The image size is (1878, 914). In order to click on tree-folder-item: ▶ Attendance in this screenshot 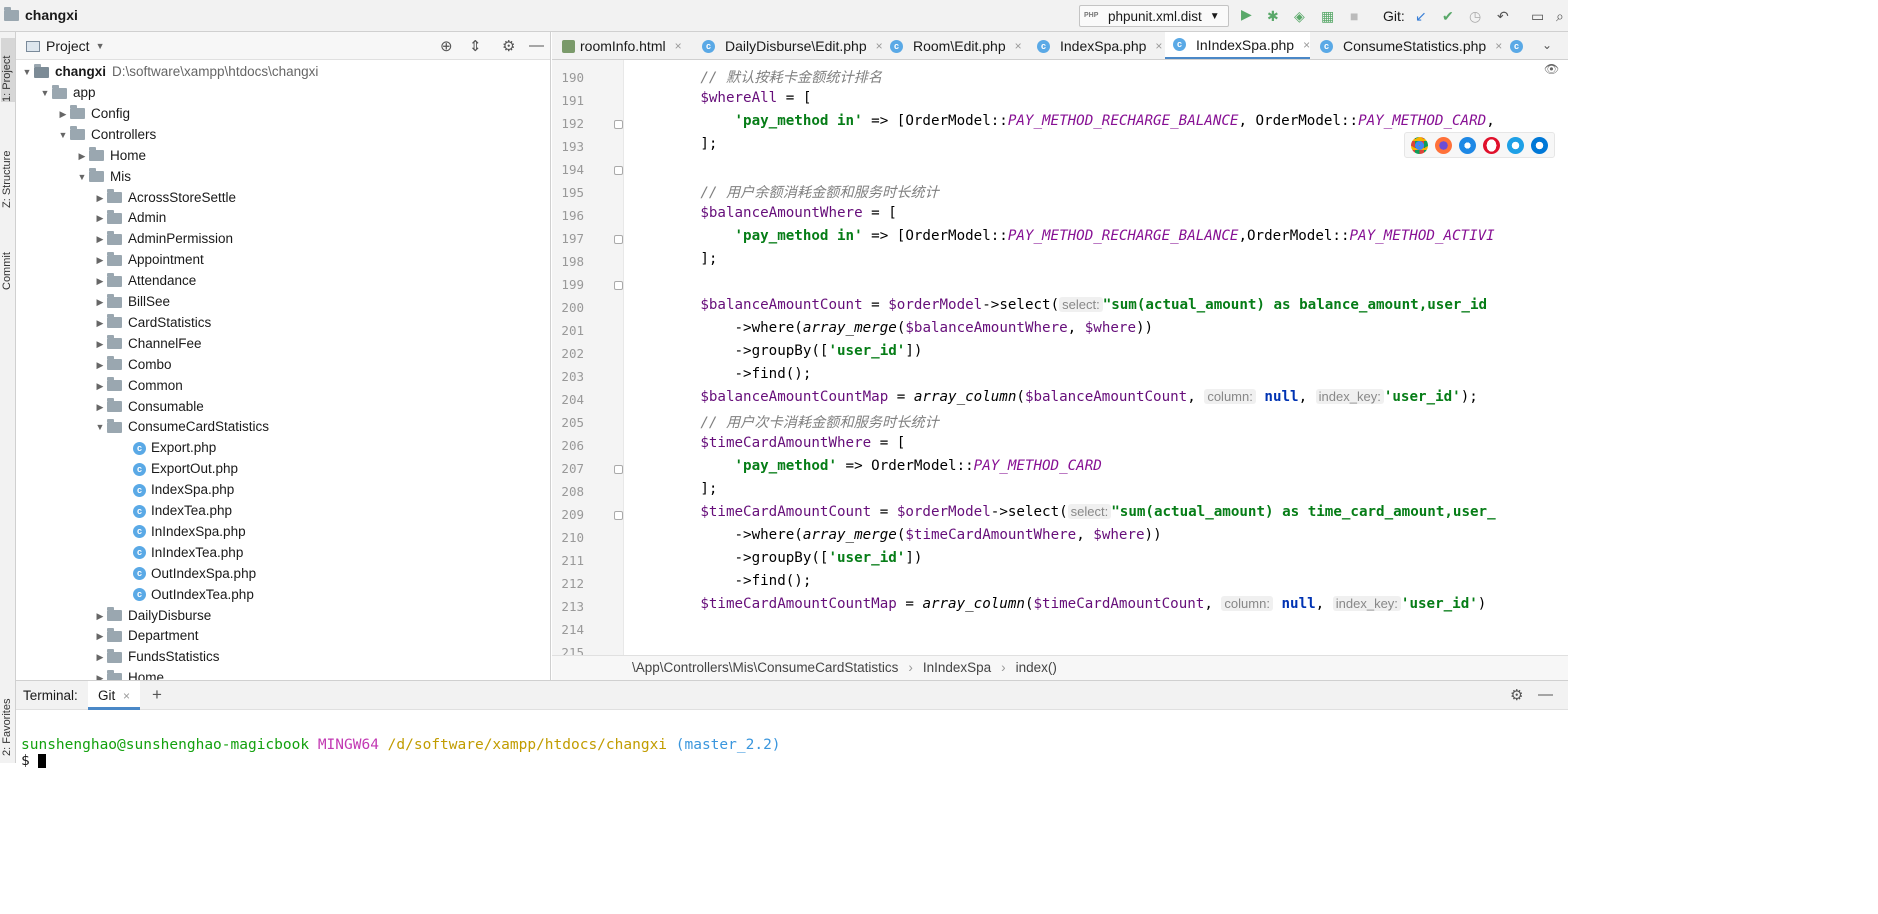, I will do `click(144, 281)`.